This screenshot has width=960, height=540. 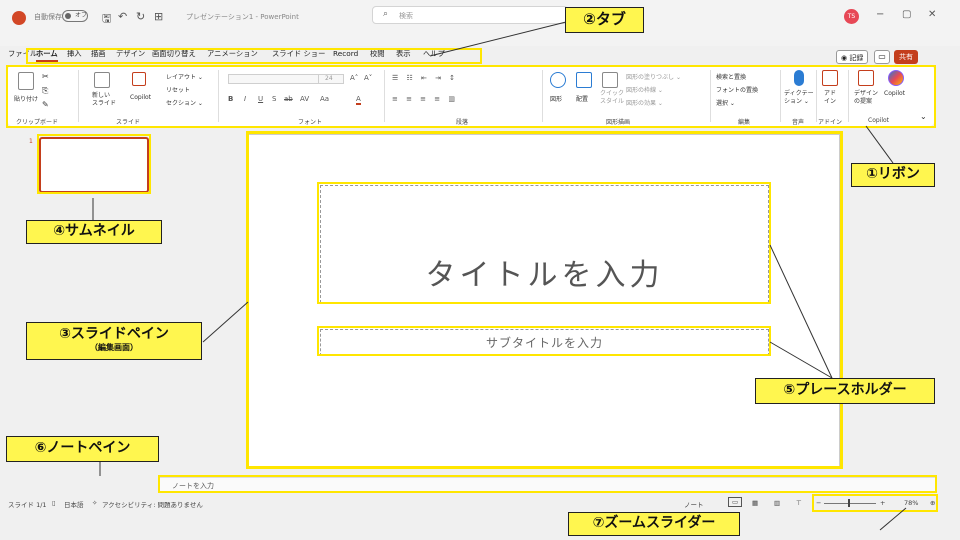 What do you see at coordinates (852, 57) in the screenshot?
I see `record-button: ◉ 記録` at bounding box center [852, 57].